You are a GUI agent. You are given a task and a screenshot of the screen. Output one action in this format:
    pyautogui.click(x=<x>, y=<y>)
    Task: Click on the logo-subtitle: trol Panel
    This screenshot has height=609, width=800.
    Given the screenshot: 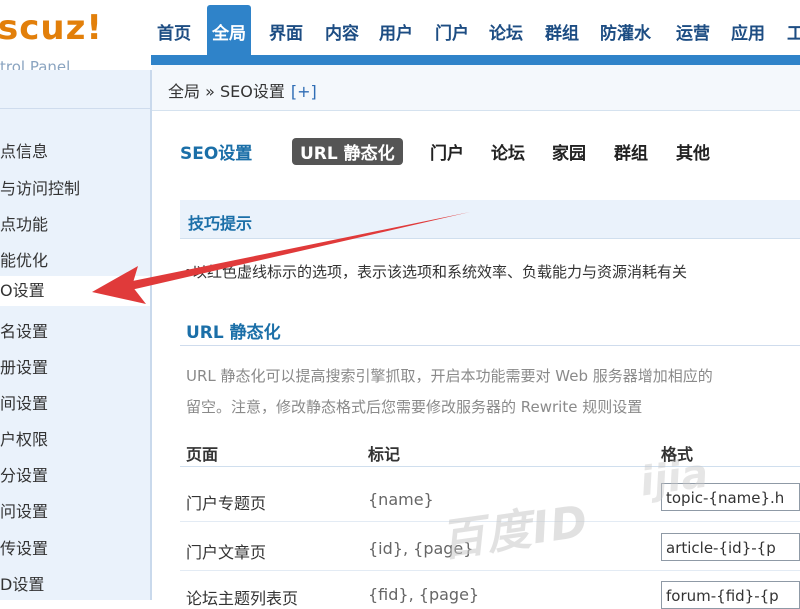 What is the action you would take?
    pyautogui.click(x=35, y=64)
    